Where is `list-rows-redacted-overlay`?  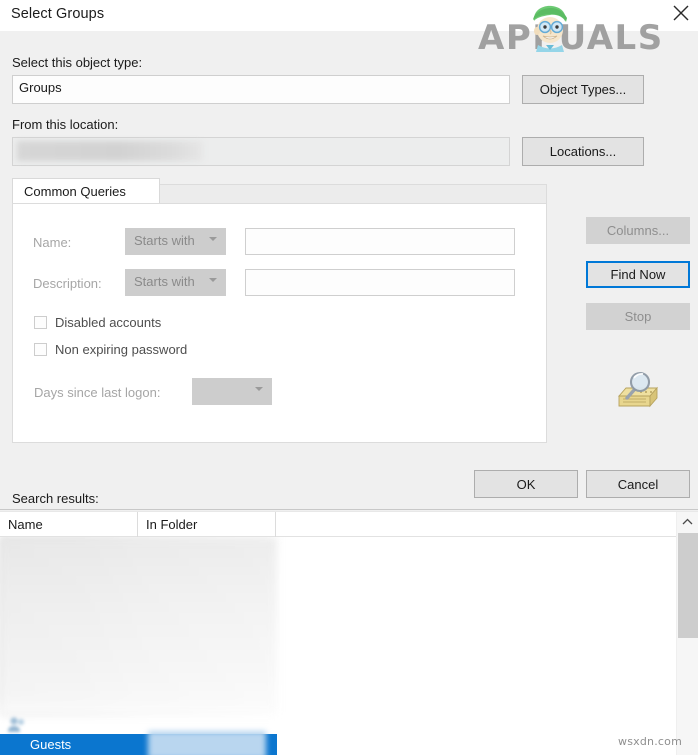
list-rows-redacted-overlay is located at coordinates (138, 626).